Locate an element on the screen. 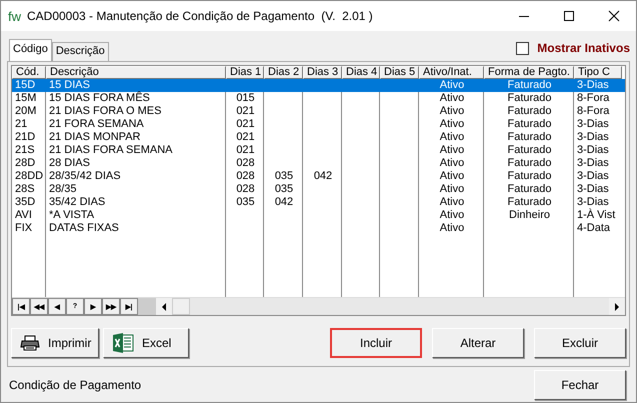  selected-row: 15D 15 DIAS Ativo Faturado 3-Dias is located at coordinates (318, 85).